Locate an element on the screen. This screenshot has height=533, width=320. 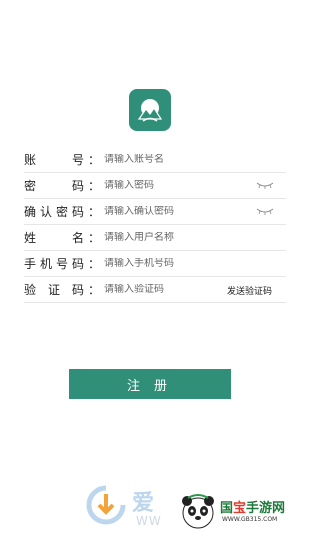
account-row: 账 号 ： is located at coordinates (155, 160).